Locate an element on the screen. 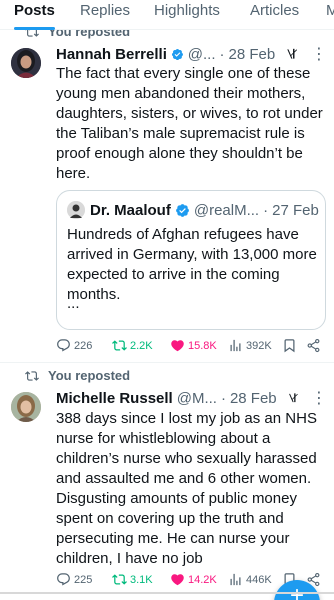 This screenshot has height=600, width=334. quoted-post-date: 27 Feb is located at coordinates (295, 210).